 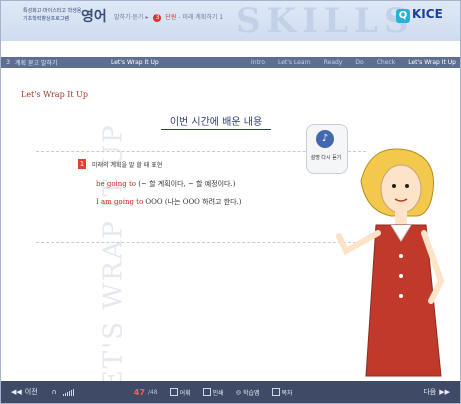 I want to click on next-arrow-icon: ▶▶, so click(x=444, y=392).